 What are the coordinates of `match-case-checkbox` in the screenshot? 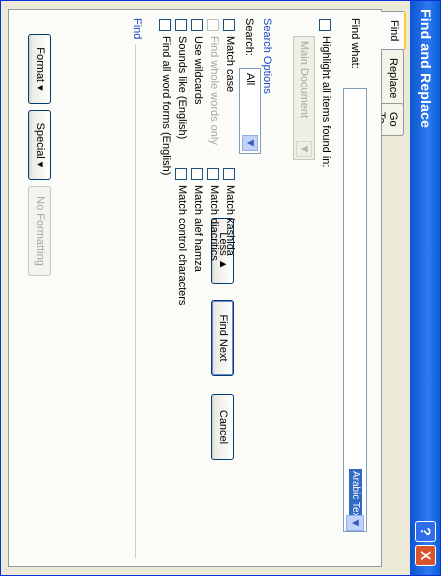 It's located at (229, 25).